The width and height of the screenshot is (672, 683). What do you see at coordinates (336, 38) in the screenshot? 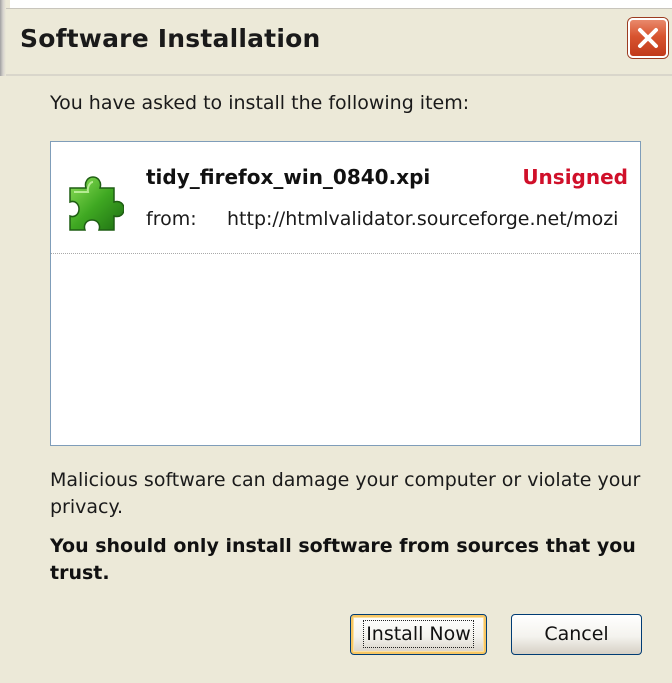
I see `title-bar: Software Installation` at bounding box center [336, 38].